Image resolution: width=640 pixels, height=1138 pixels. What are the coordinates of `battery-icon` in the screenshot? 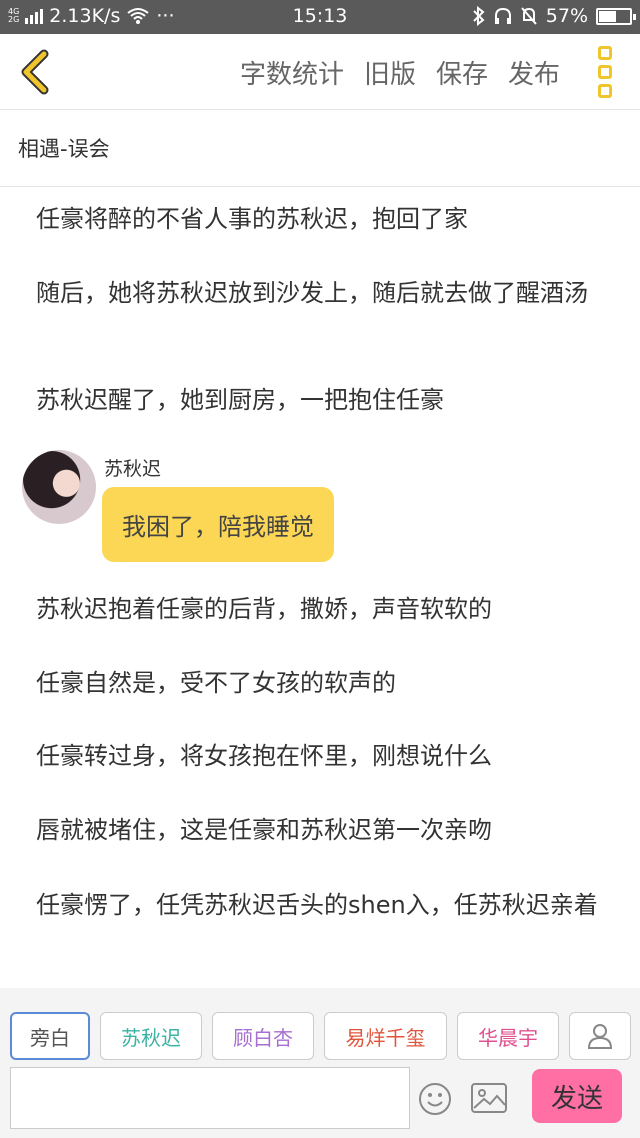 It's located at (616, 16).